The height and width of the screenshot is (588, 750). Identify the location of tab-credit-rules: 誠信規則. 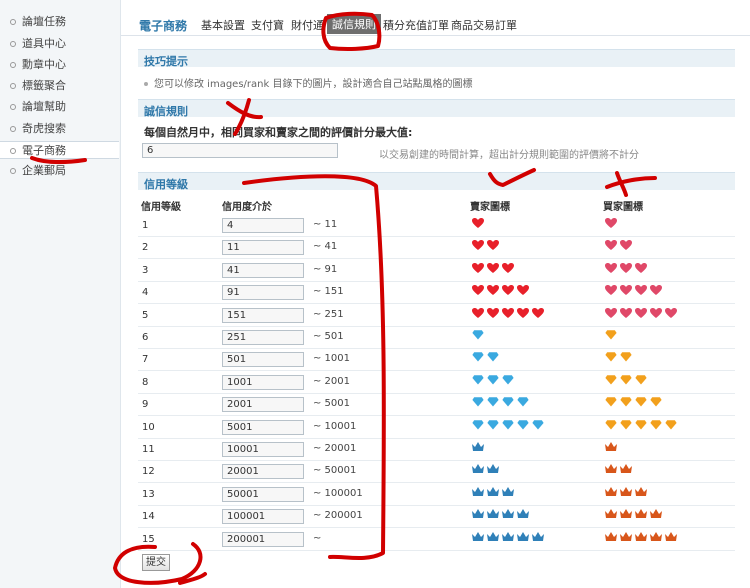
(354, 24).